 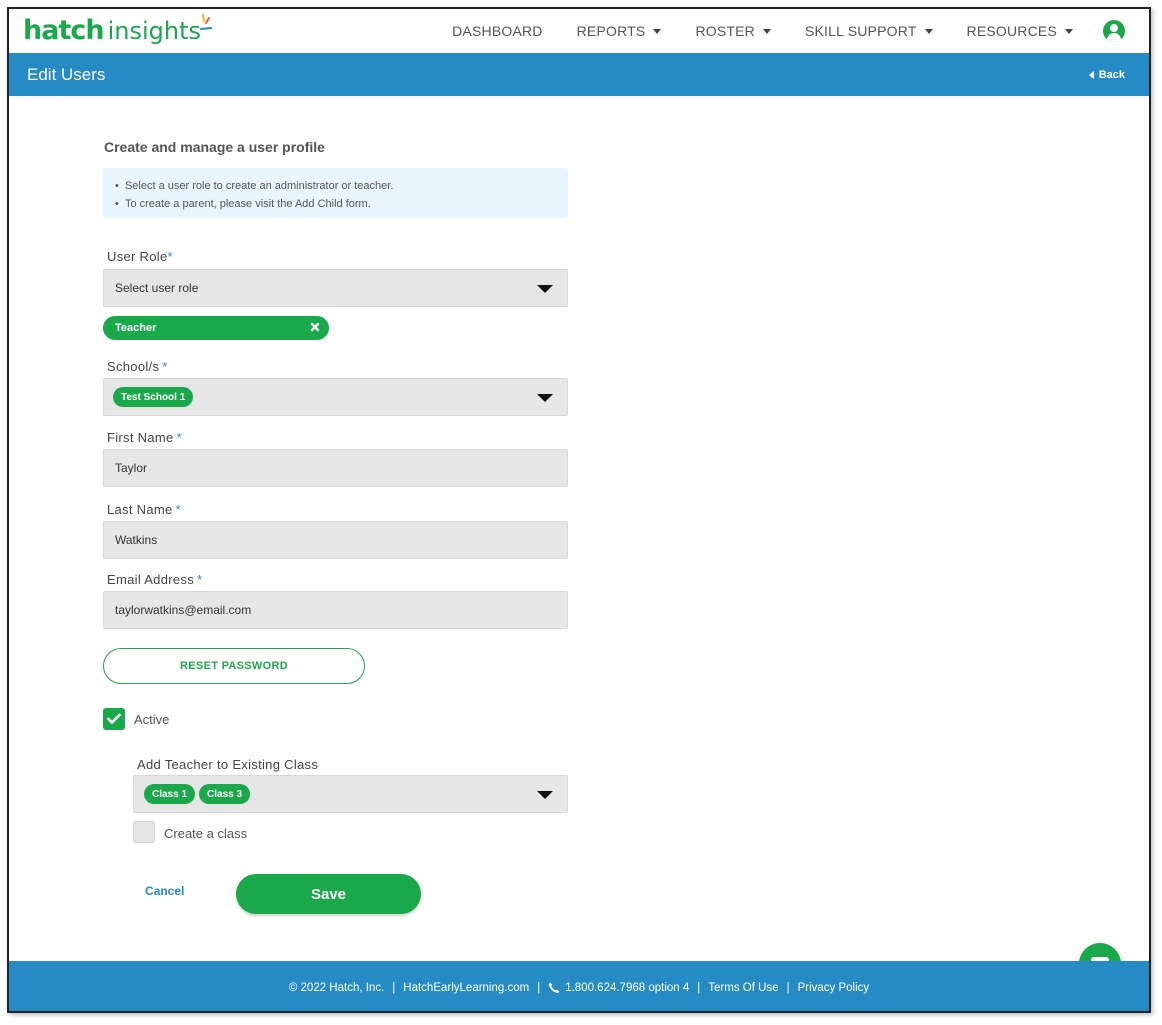 I want to click on logo-spark-icon, so click(x=206, y=22).